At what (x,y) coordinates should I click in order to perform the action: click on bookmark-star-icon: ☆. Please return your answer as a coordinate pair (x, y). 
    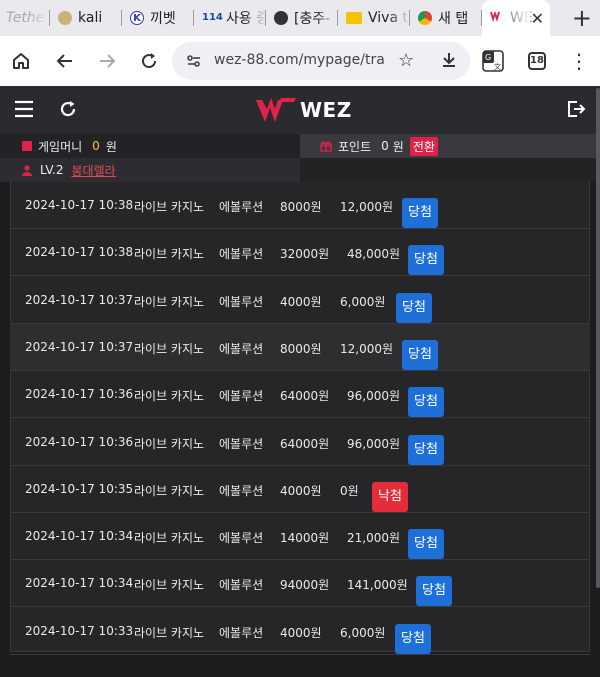
    Looking at the image, I should click on (406, 60).